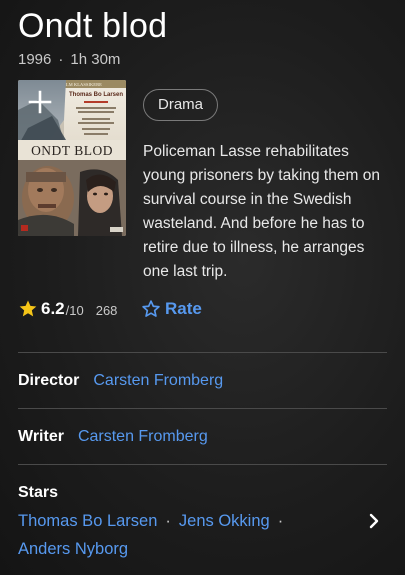 This screenshot has height=575, width=405. Describe the element at coordinates (38, 492) in the screenshot. I see `stars-label: Stars` at that location.